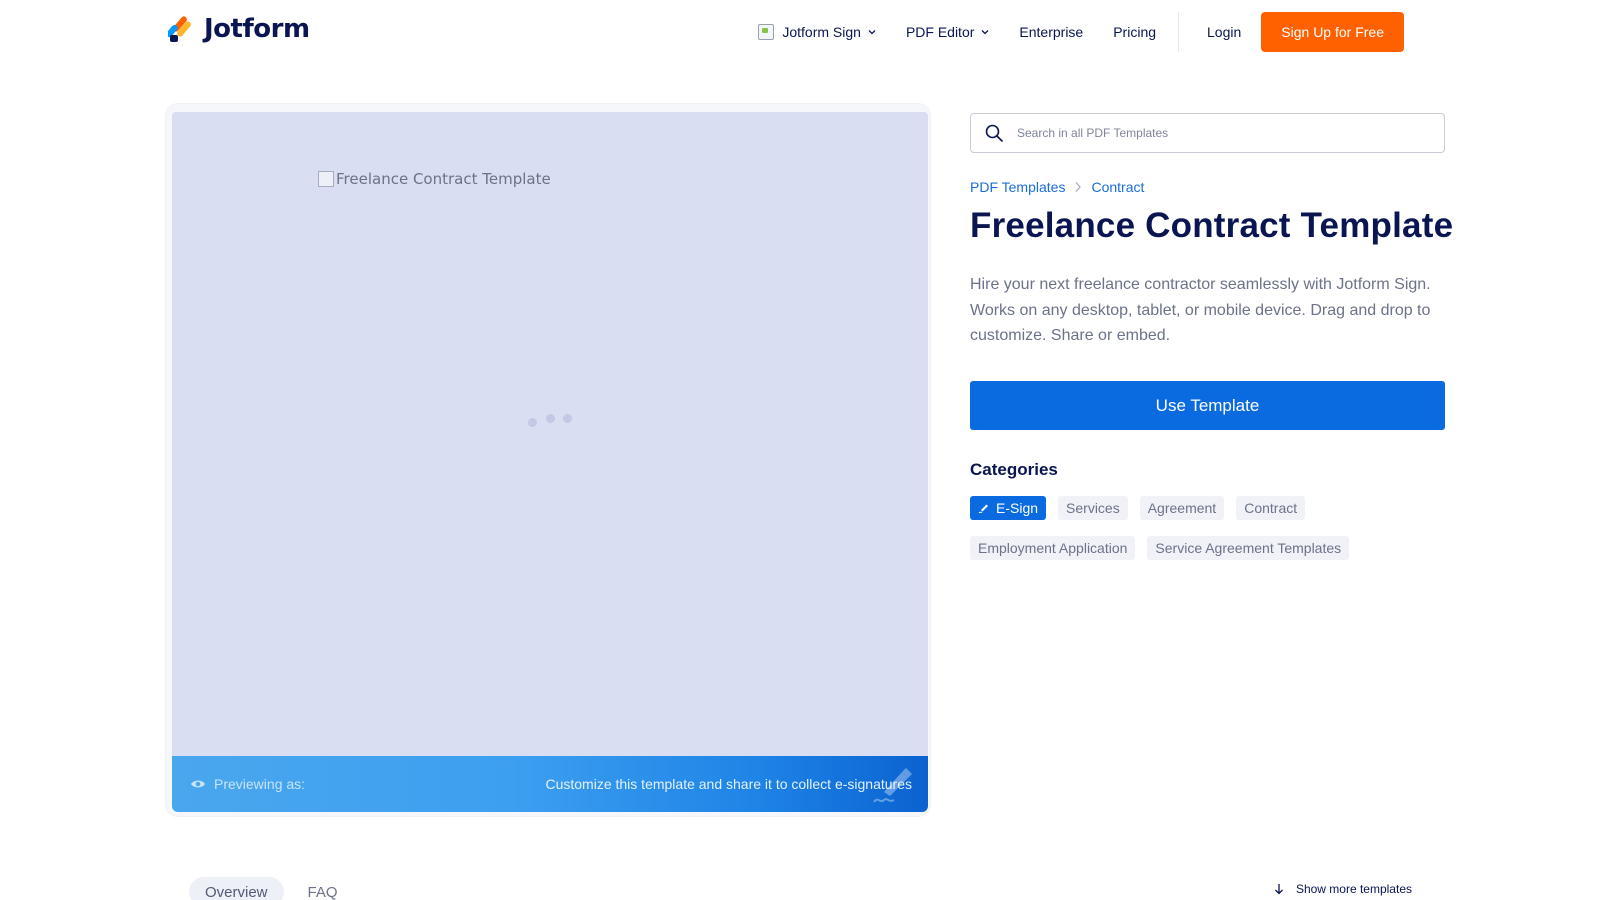 This screenshot has height=900, width=1600. What do you see at coordinates (257, 29) in the screenshot?
I see `logo-text: Jotform` at bounding box center [257, 29].